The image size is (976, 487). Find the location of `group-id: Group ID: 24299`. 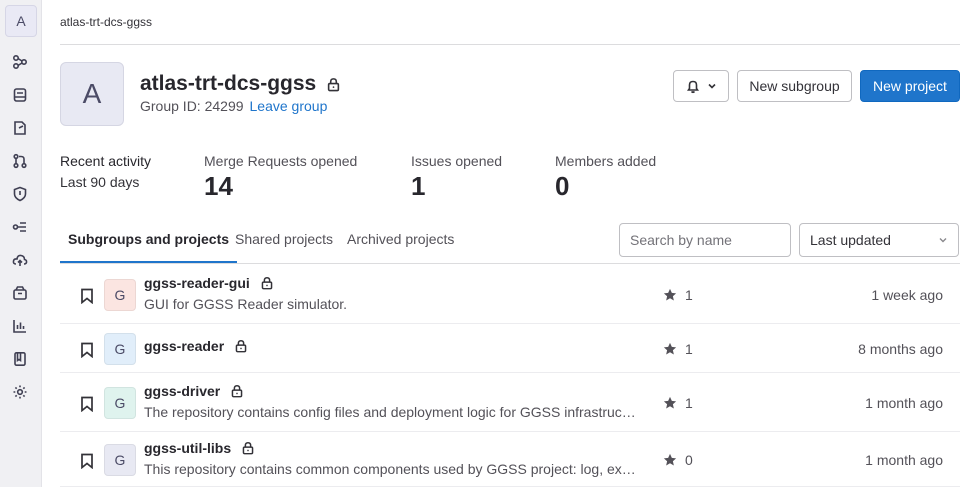

group-id: Group ID: 24299 is located at coordinates (192, 106).